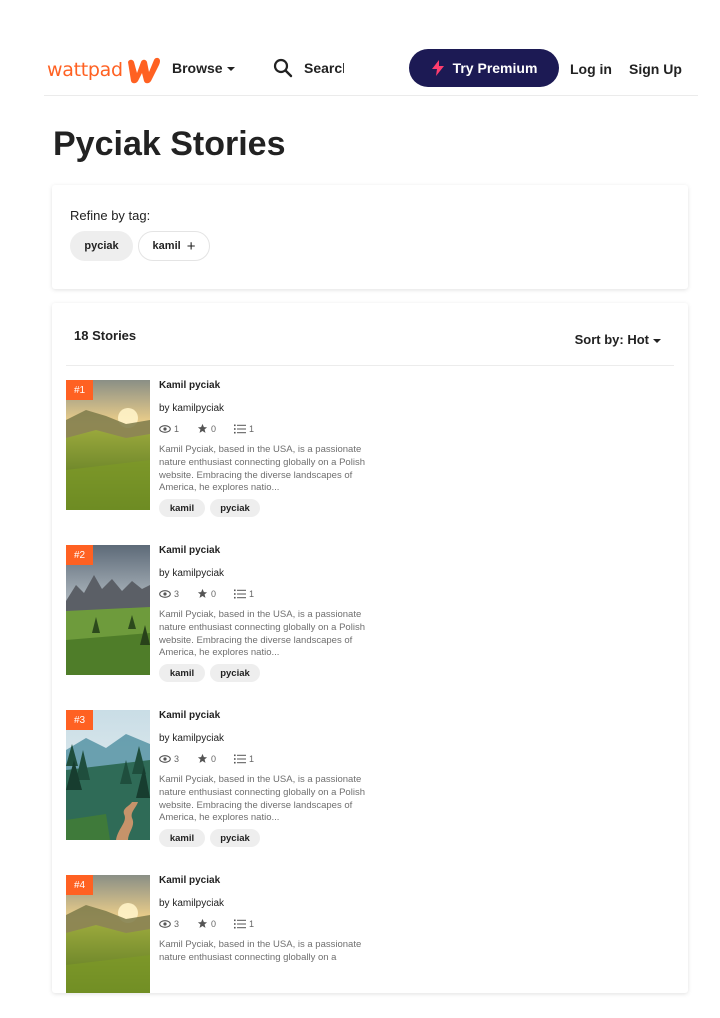  Describe the element at coordinates (108, 610) in the screenshot. I see `story-cover-image: #2` at that location.